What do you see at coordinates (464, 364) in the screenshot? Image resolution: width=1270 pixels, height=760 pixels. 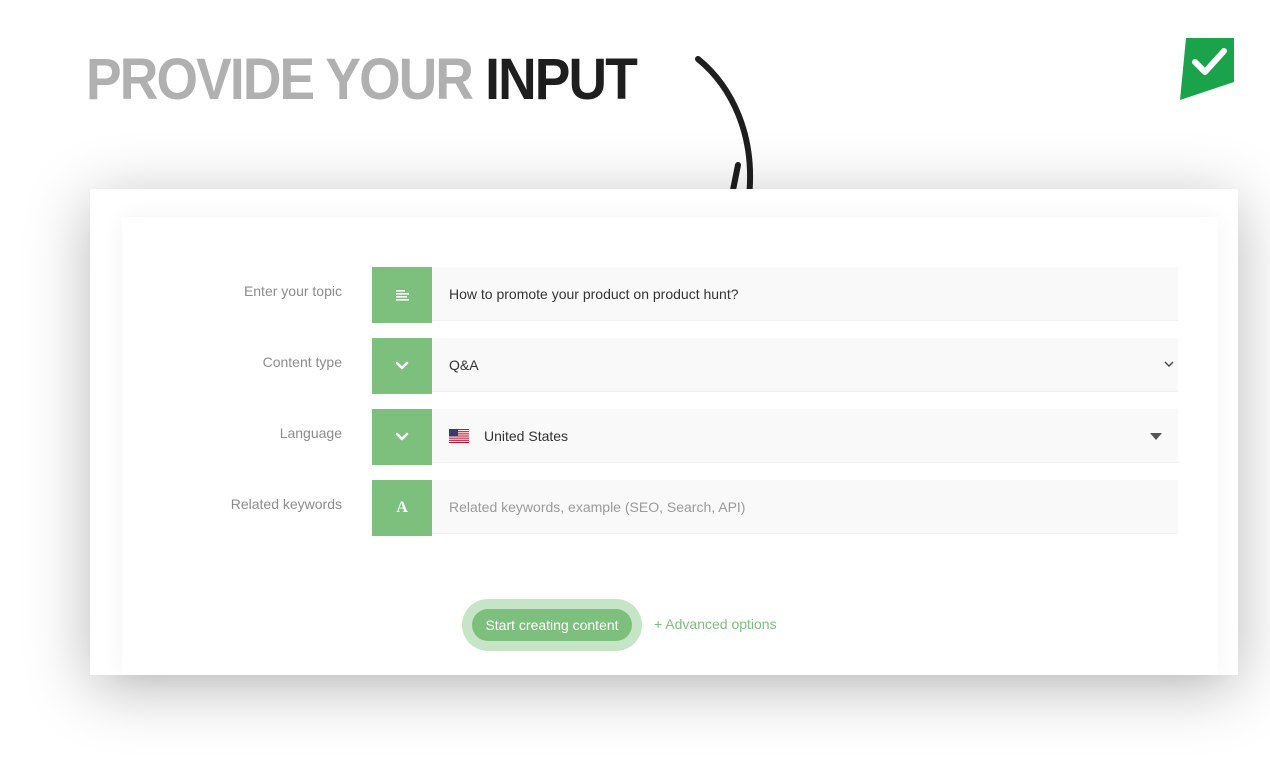 I see `content-type-value: Q&A` at bounding box center [464, 364].